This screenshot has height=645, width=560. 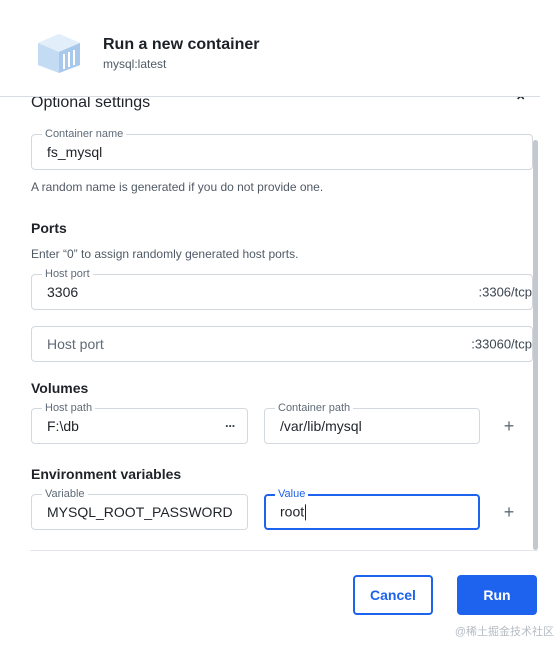 What do you see at coordinates (501, 344) in the screenshot?
I see `container-port-33060: :33060/tcp` at bounding box center [501, 344].